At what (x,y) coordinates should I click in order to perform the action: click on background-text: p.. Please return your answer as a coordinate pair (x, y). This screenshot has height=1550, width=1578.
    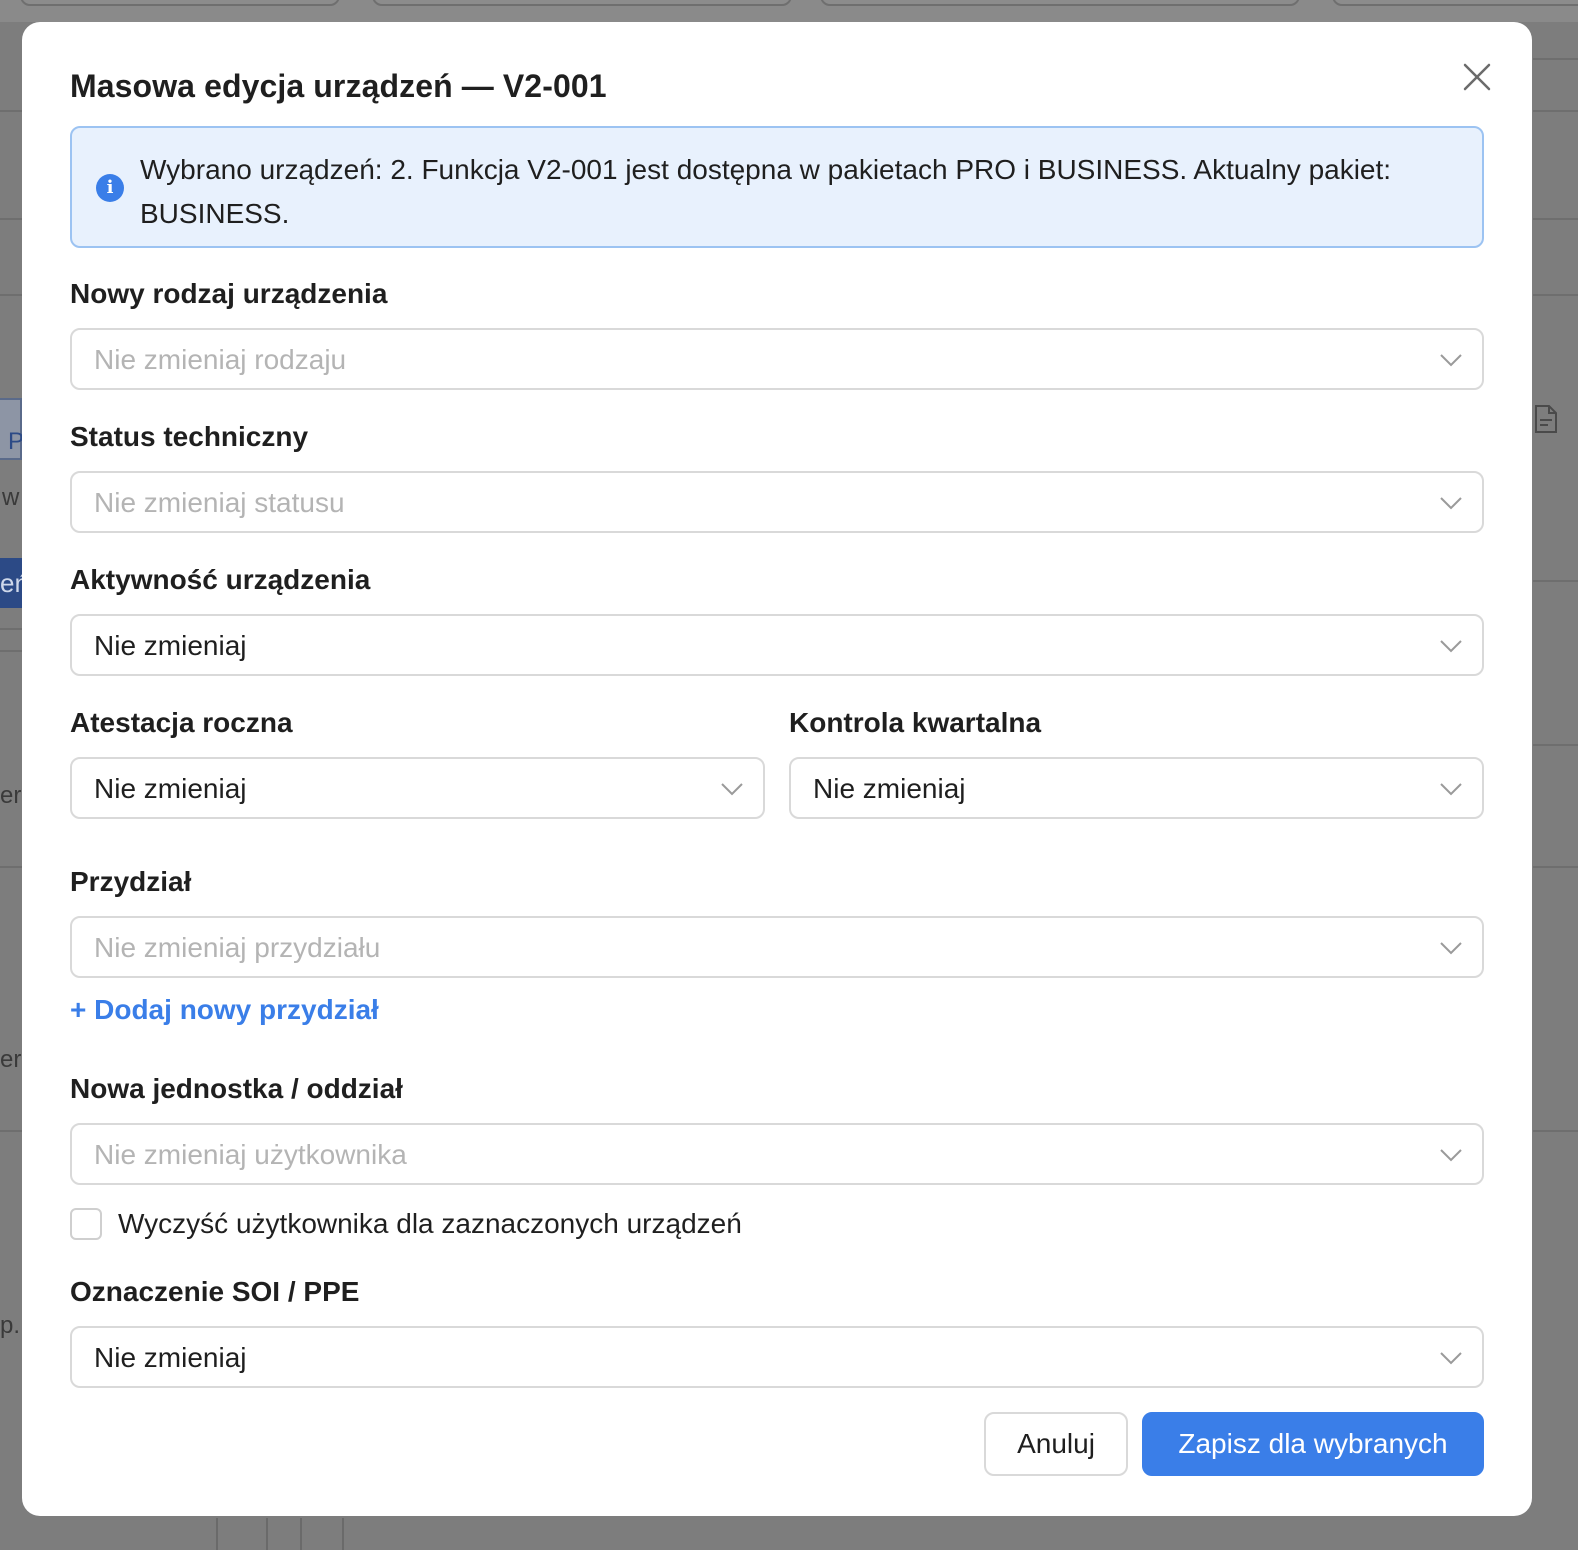
    Looking at the image, I should click on (10, 1325).